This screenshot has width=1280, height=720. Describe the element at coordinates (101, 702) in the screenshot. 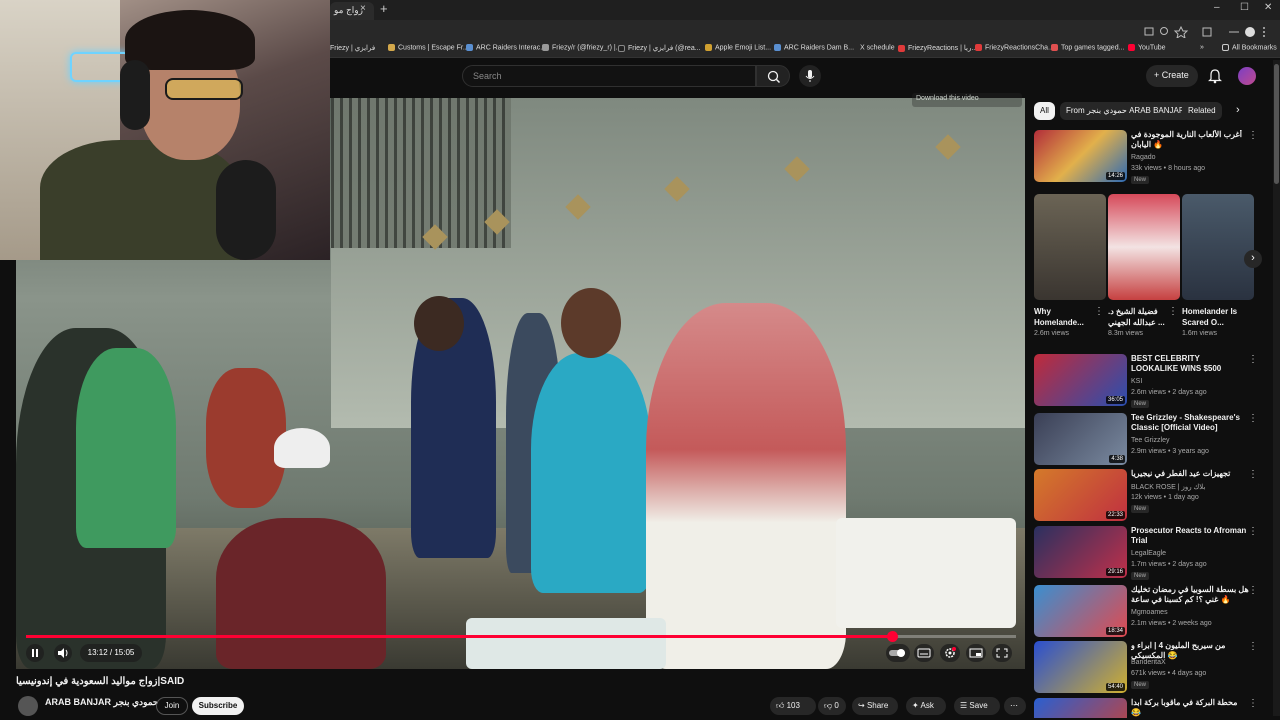

I see `channel-name: ARAB BANJAR حمودي بنجر` at that location.